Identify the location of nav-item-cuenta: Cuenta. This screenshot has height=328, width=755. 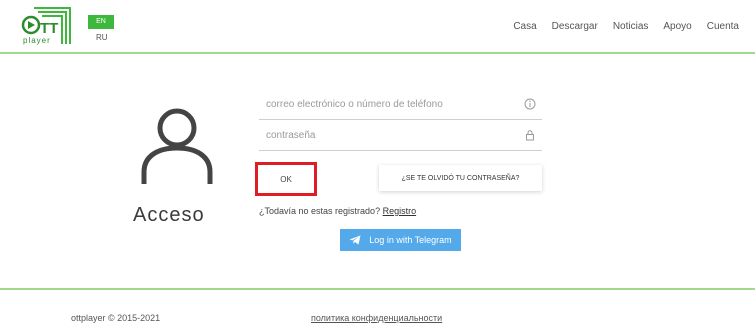
(723, 26).